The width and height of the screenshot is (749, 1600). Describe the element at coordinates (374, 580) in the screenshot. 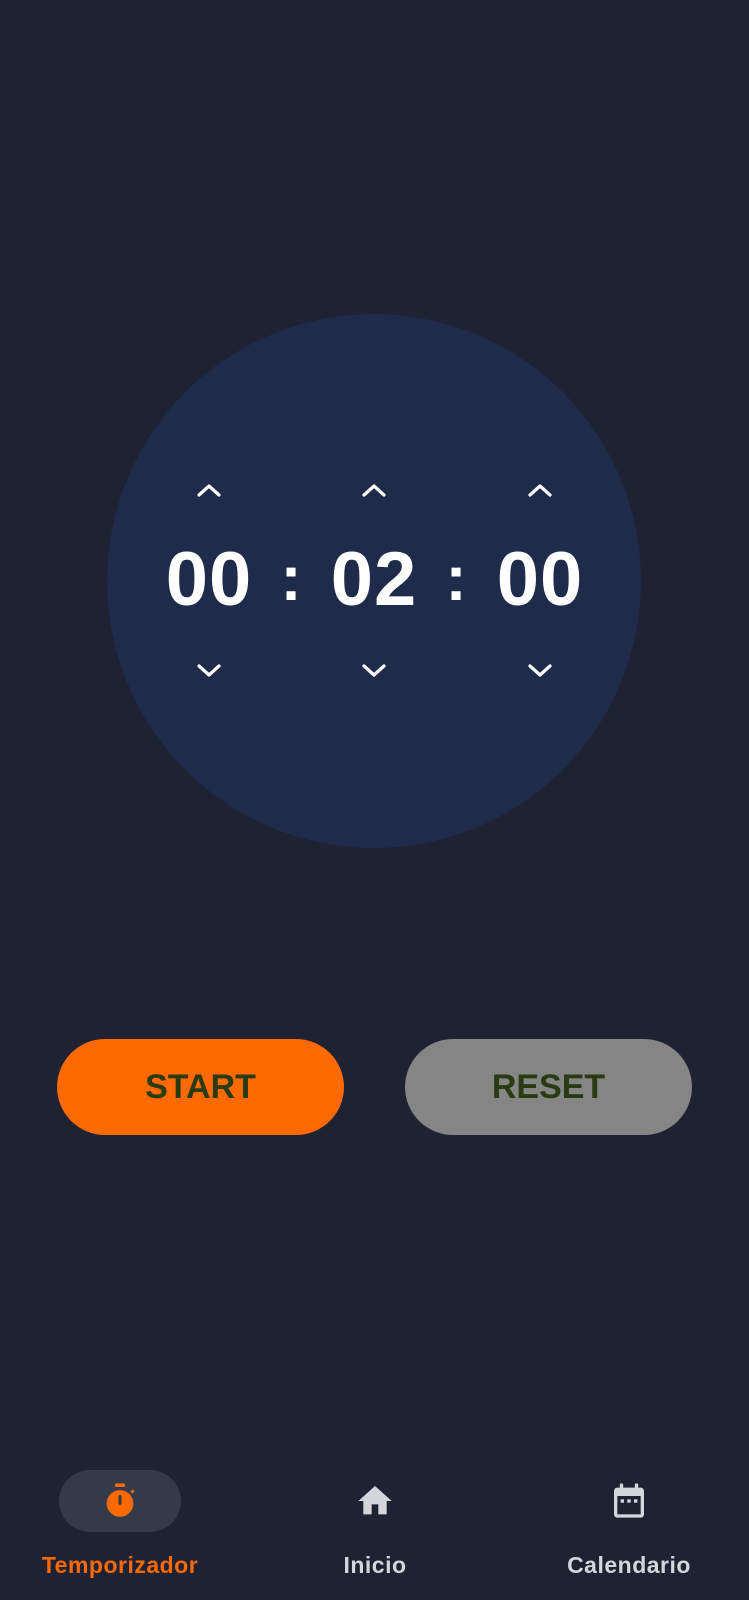

I see `minutes-value: 02` at that location.